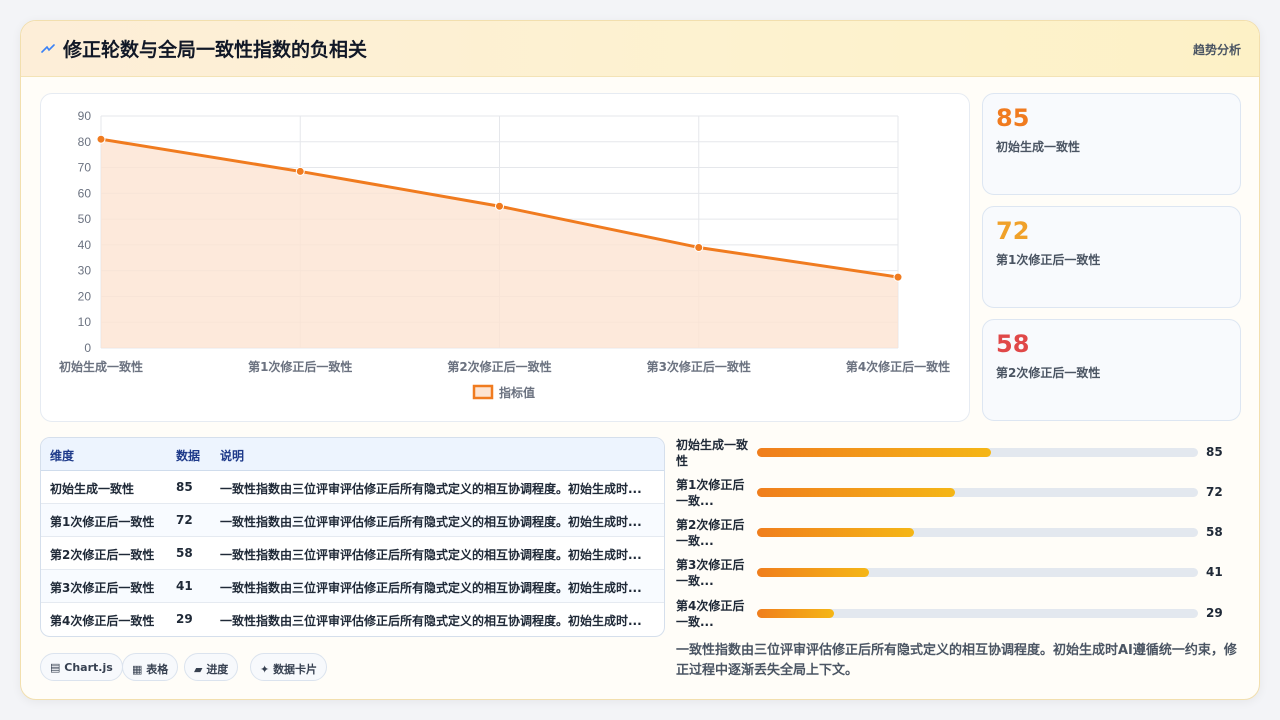 The image size is (1280, 720). What do you see at coordinates (85, 142) in the screenshot?
I see `y-tick-label: 80` at bounding box center [85, 142].